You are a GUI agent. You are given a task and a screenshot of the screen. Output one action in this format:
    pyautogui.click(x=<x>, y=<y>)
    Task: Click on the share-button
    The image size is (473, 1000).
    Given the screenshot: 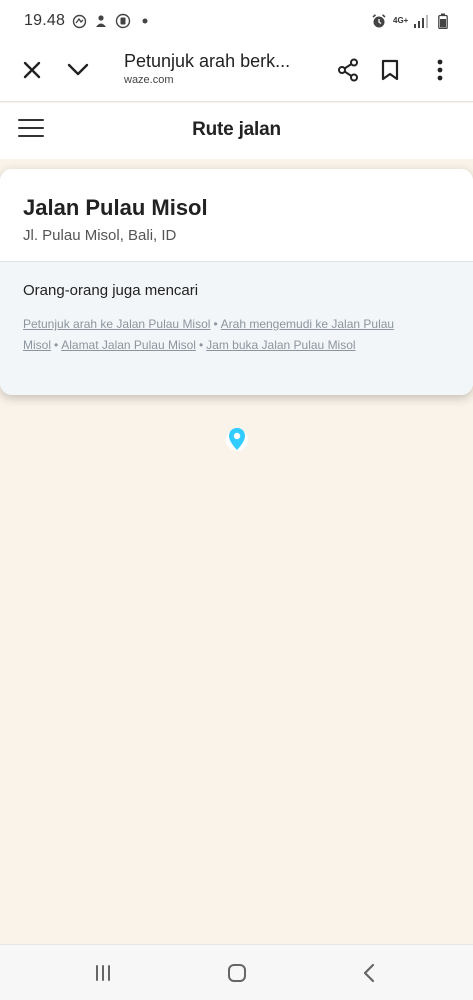 What is the action you would take?
    pyautogui.click(x=348, y=70)
    